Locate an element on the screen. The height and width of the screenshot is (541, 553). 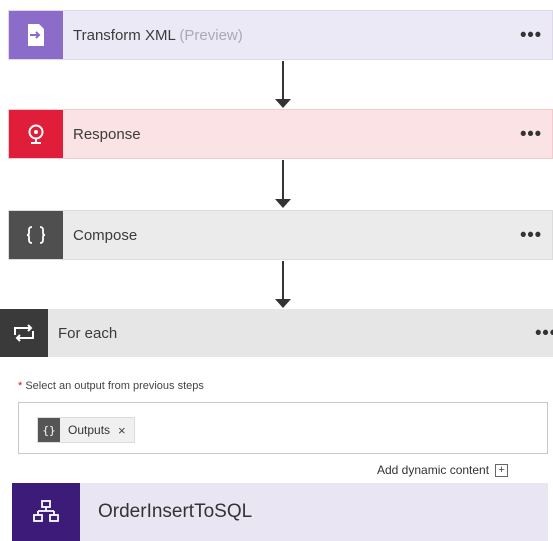
compose-card: Compose ••• is located at coordinates (280, 235).